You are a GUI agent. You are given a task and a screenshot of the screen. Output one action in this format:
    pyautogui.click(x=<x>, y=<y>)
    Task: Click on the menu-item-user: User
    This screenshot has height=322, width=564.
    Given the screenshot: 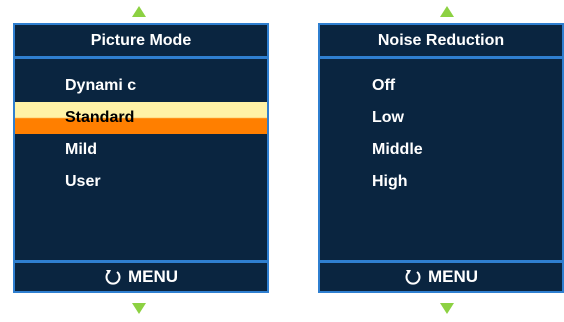 What is the action you would take?
    pyautogui.click(x=141, y=182)
    